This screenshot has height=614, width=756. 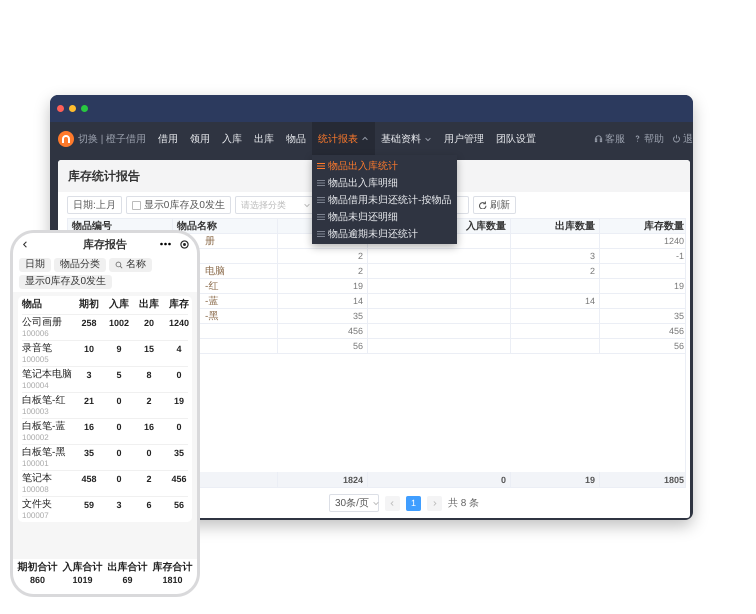 I want to click on table-cell: 35, so click(x=679, y=316).